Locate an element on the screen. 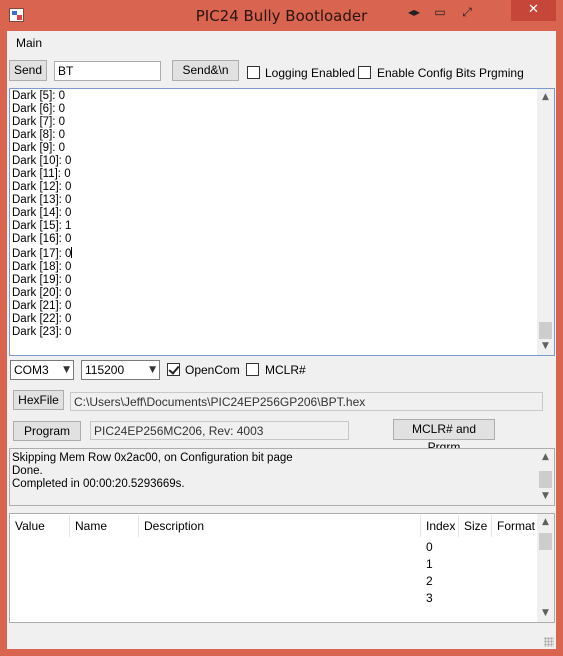 The width and height of the screenshot is (563, 656). status-log-line: Done. is located at coordinates (27, 471).